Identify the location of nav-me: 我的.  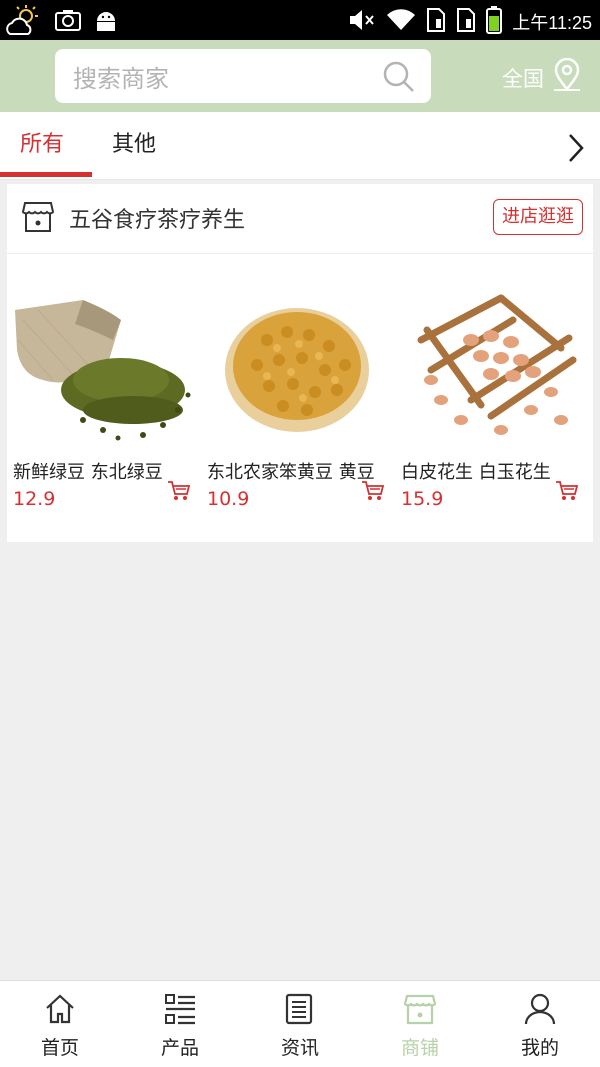
(540, 1024).